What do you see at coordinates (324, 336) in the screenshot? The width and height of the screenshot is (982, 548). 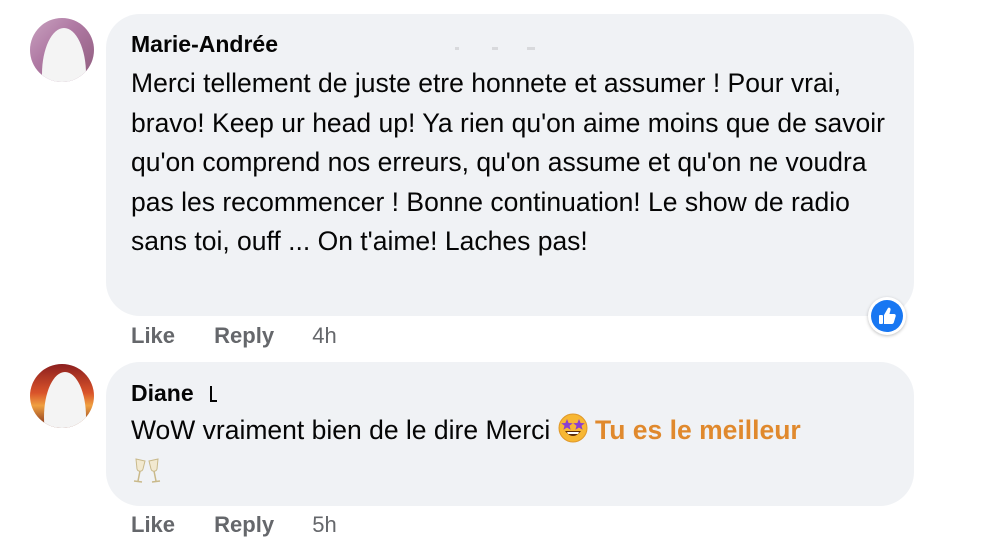 I see `comment-timestamp: 4h` at bounding box center [324, 336].